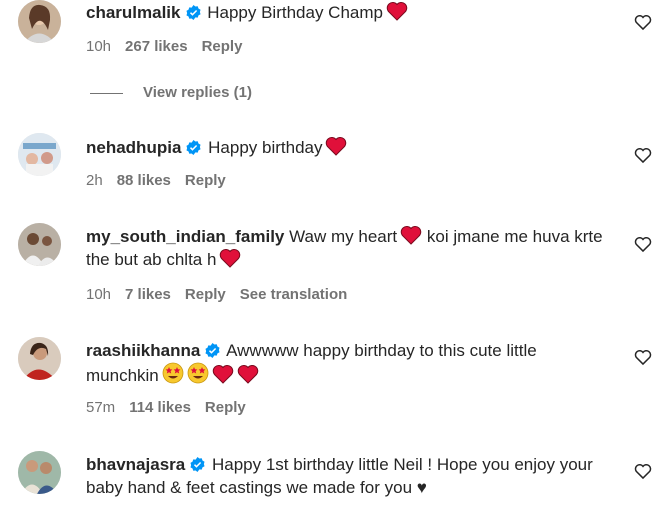 This screenshot has height=508, width=661. Describe the element at coordinates (101, 407) in the screenshot. I see `comment-time: 57m` at that location.